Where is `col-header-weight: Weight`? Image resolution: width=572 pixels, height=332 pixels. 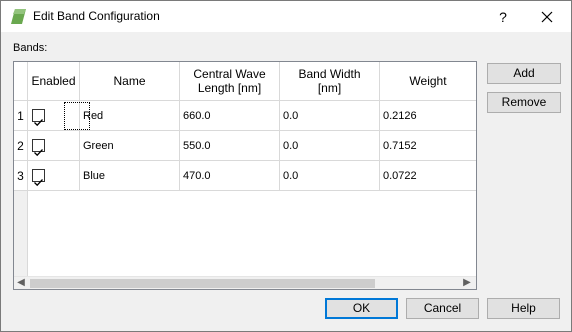 col-header-weight: Weight is located at coordinates (428, 81).